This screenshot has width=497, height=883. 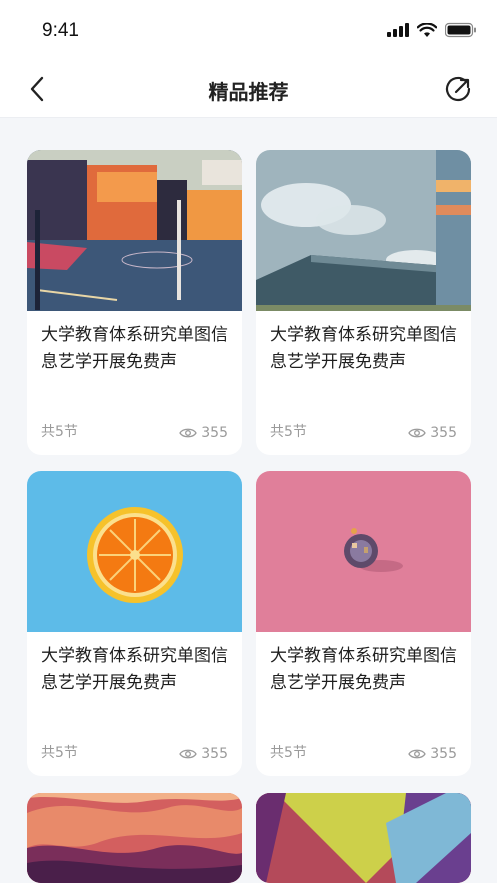 What do you see at coordinates (248, 92) in the screenshot?
I see `page-title: 精品推荐` at bounding box center [248, 92].